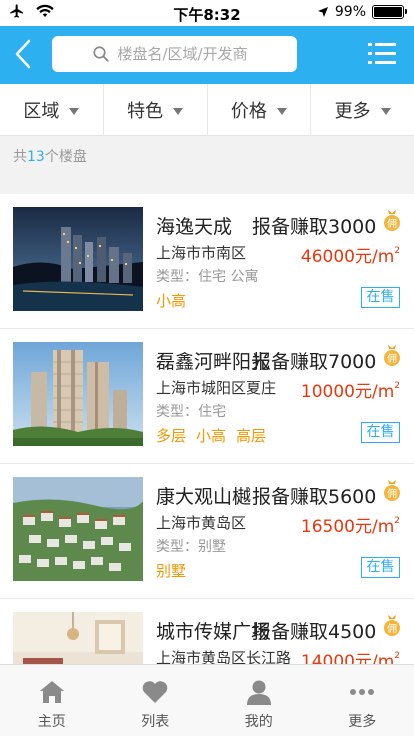  Describe the element at coordinates (187, 54) in the screenshot. I see `search-input` at that location.